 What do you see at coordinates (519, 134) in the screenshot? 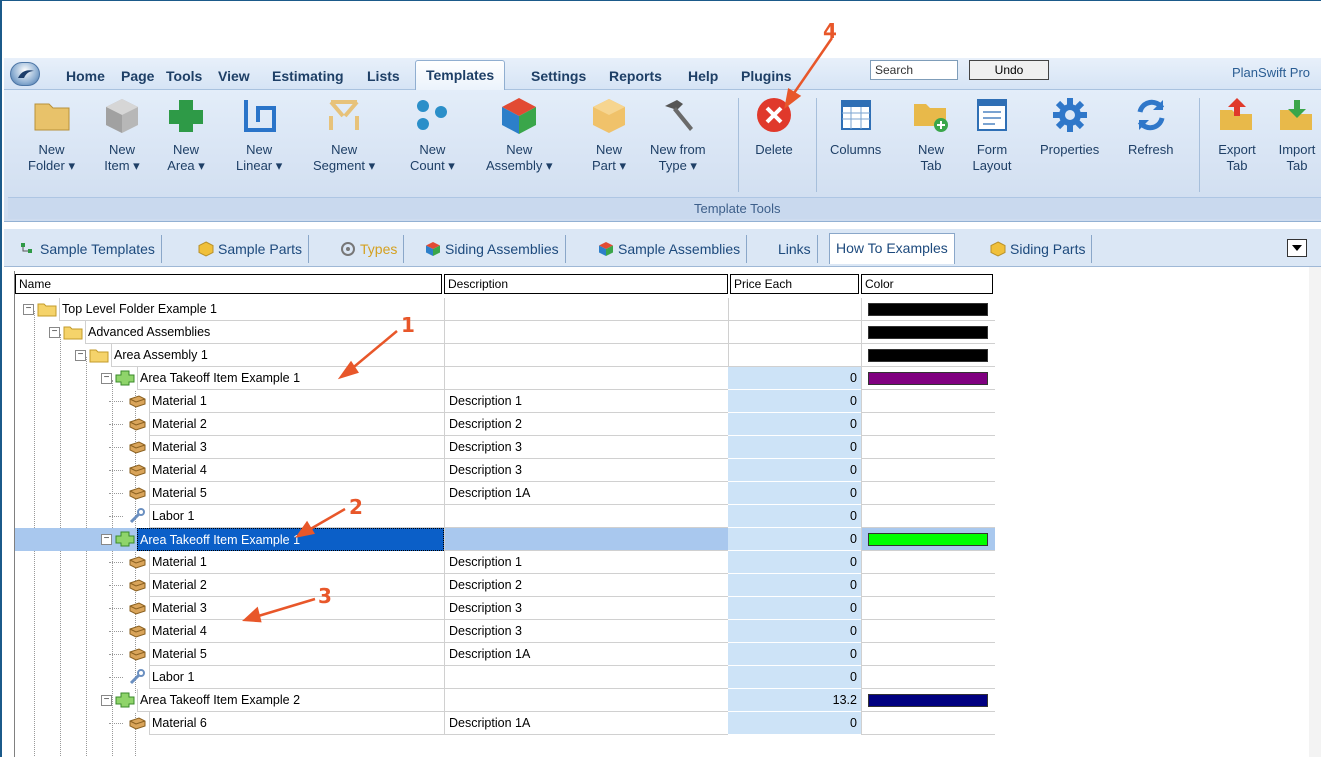
I see `new-assembly-button: New Assembly ▾` at bounding box center [519, 134].